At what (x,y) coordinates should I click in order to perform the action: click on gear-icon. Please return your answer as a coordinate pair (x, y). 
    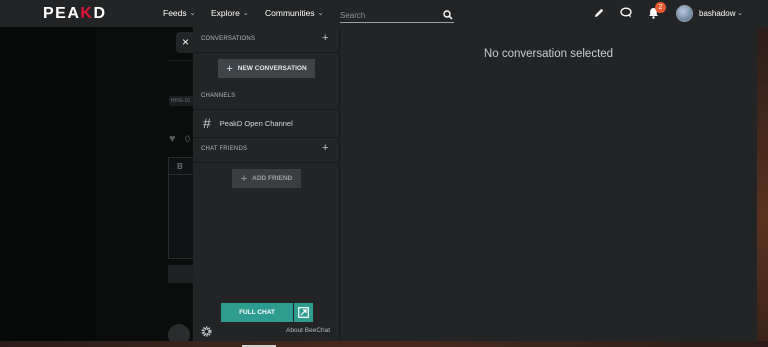
    Looking at the image, I should click on (206, 333).